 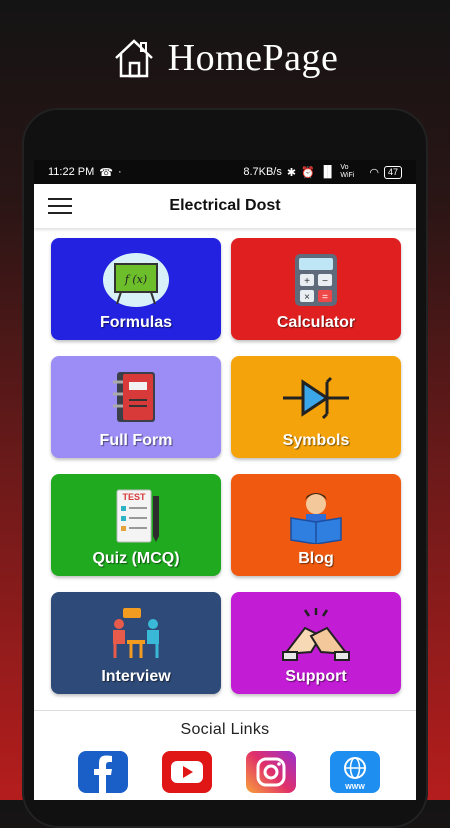 I want to click on tile-label: Quiz (MCQ), so click(x=136, y=558).